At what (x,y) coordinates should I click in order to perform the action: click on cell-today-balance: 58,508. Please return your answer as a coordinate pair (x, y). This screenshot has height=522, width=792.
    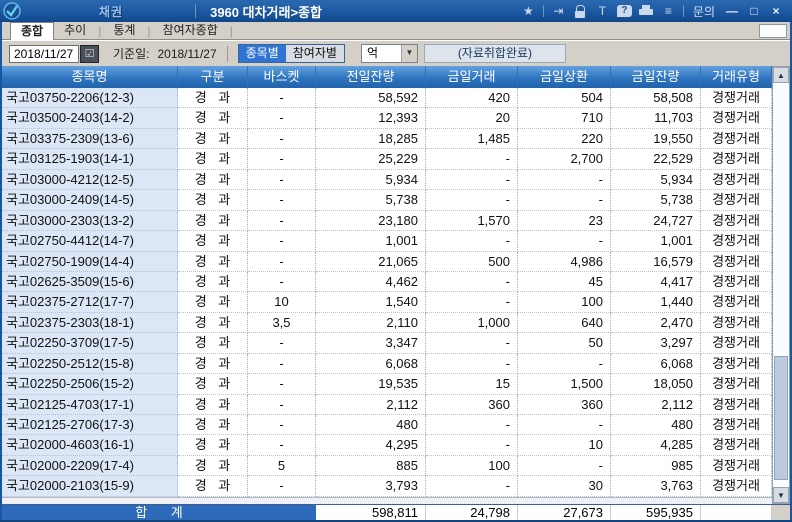
    Looking at the image, I should click on (656, 98).